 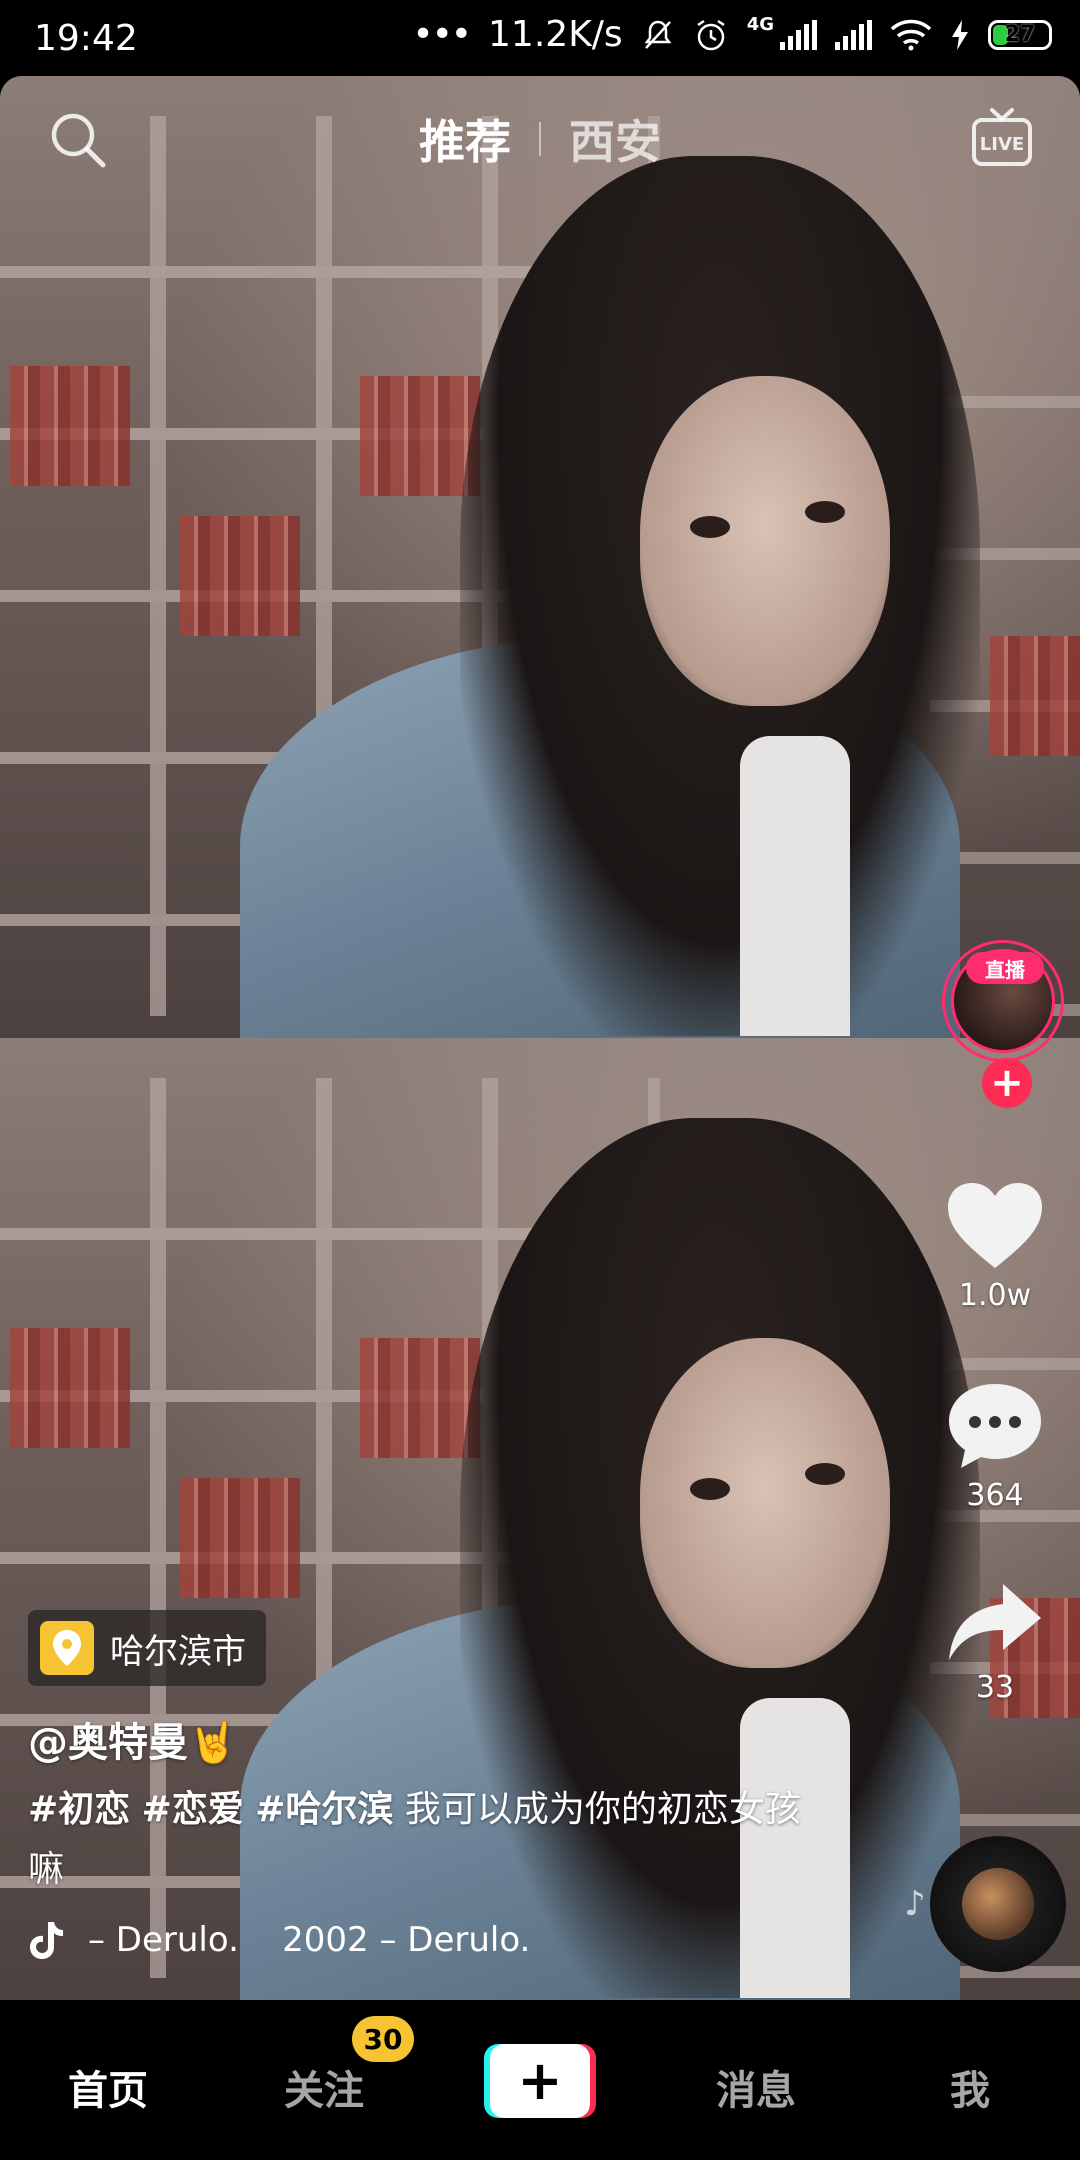 What do you see at coordinates (995, 1495) in the screenshot?
I see `comment-count: 364` at bounding box center [995, 1495].